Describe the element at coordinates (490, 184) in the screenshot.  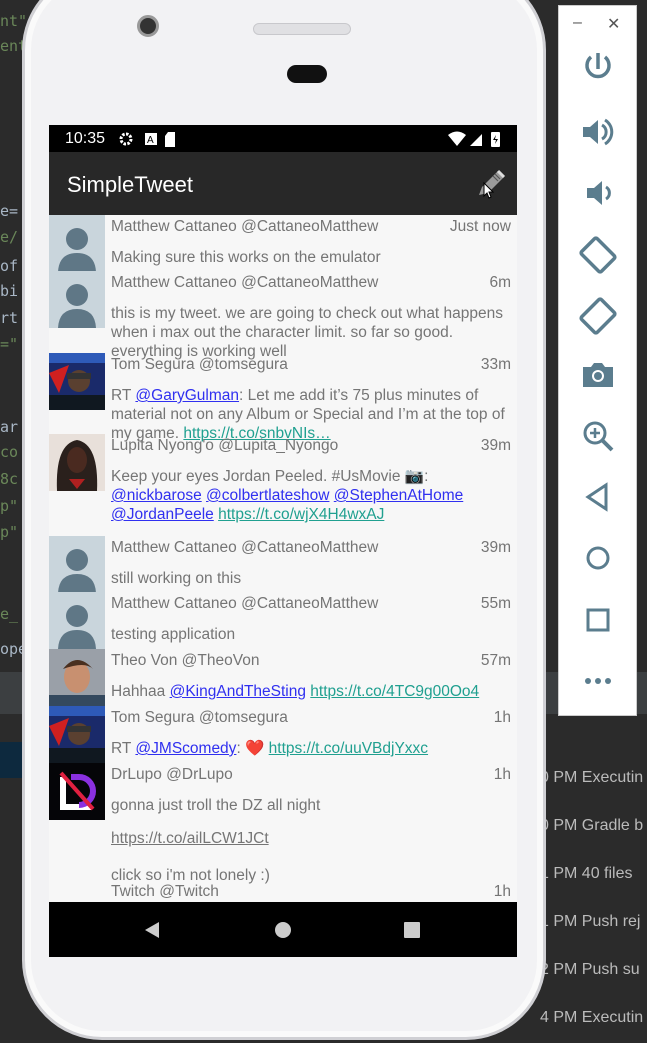
I see `compose-button` at that location.